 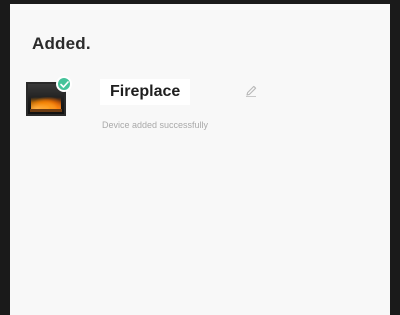 I want to click on device-name-label: Fireplace, so click(x=145, y=91).